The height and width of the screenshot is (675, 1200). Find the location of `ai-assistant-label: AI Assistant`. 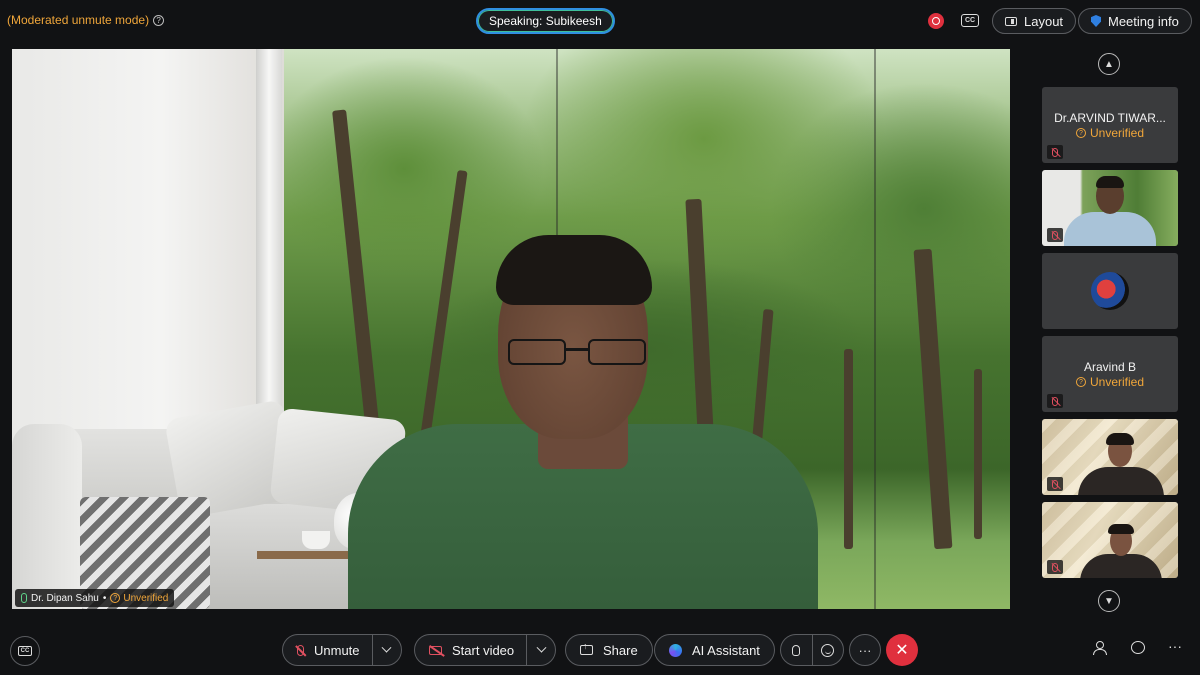

ai-assistant-label: AI Assistant is located at coordinates (726, 650).